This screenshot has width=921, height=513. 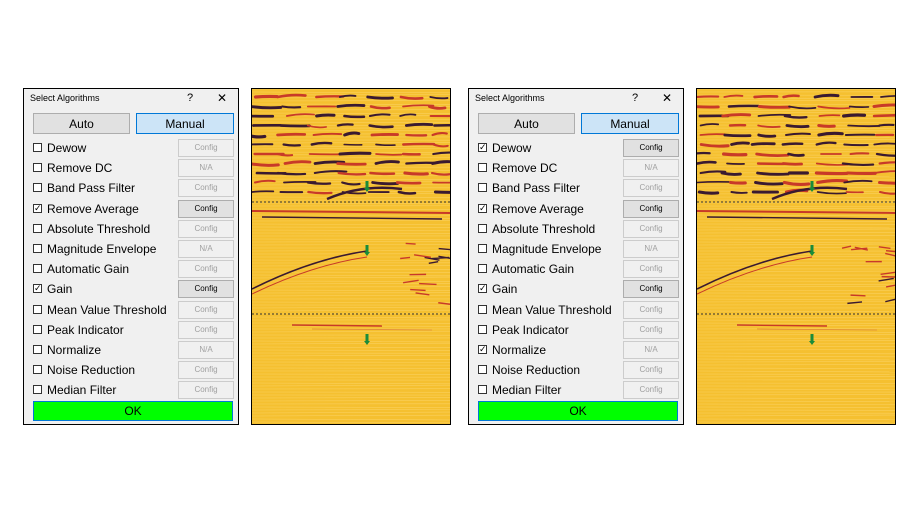 What do you see at coordinates (88, 269) in the screenshot?
I see `algorithm-label: Automatic Gain` at bounding box center [88, 269].